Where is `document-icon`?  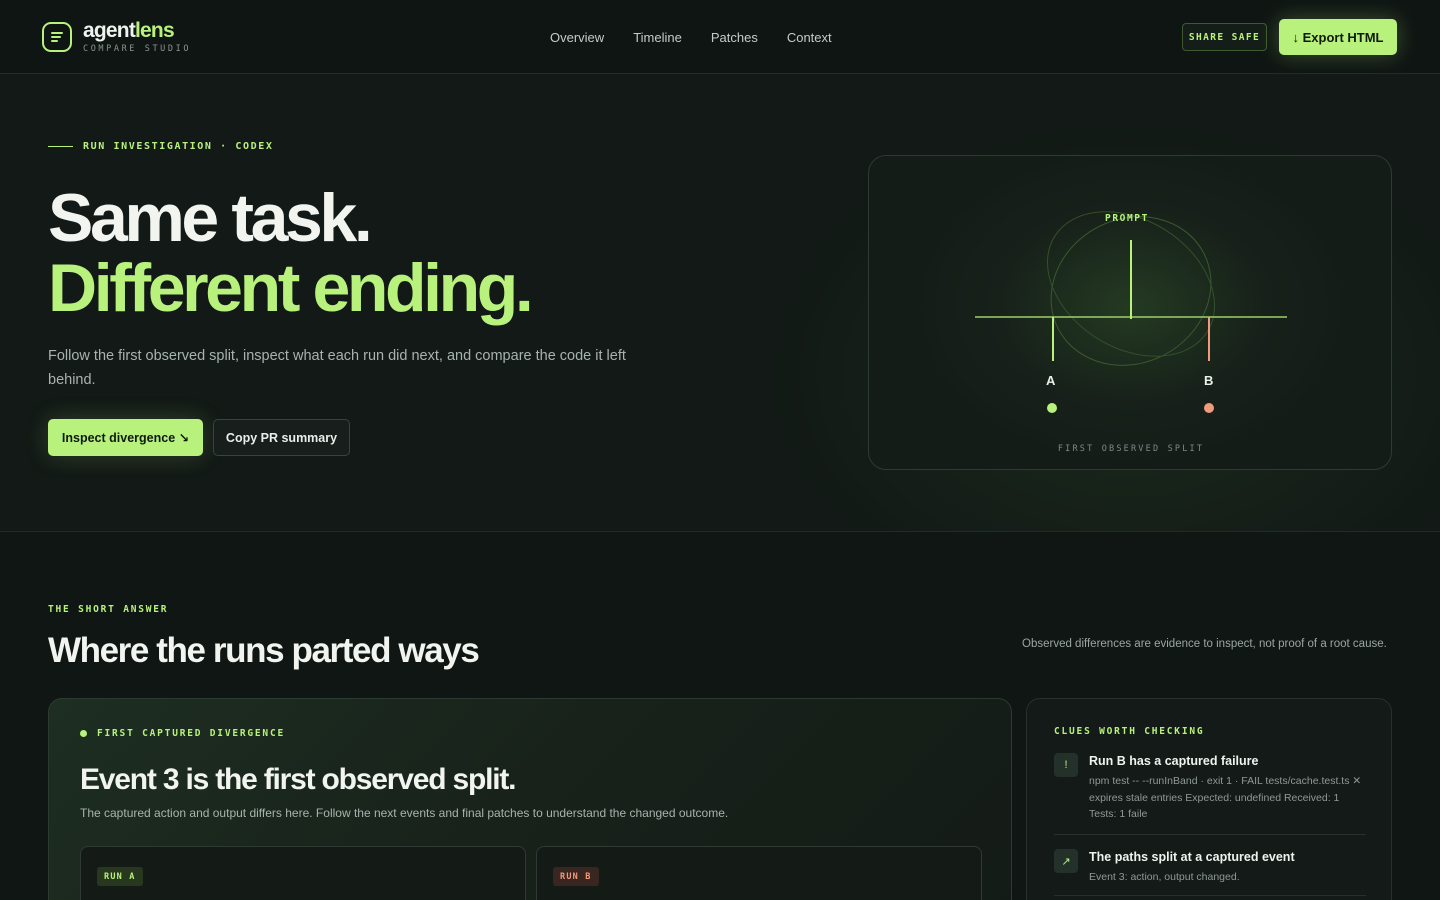
document-icon is located at coordinates (57, 36).